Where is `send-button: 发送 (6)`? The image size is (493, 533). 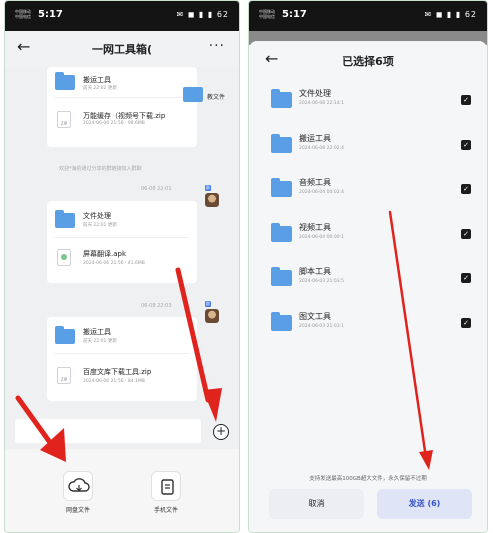 send-button: 发送 (6) is located at coordinates (424, 504).